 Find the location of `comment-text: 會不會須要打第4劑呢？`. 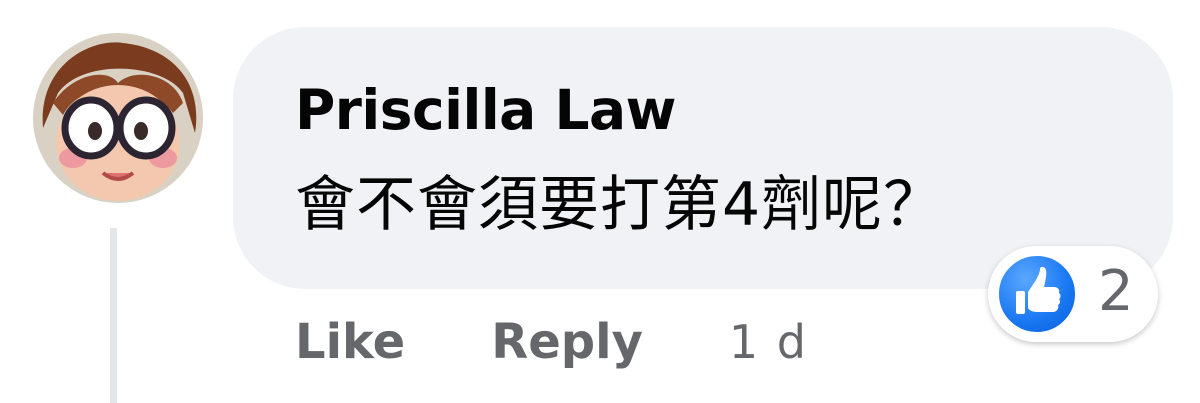

comment-text: 會不會須要打第4劑呢？ is located at coordinates (620, 205).